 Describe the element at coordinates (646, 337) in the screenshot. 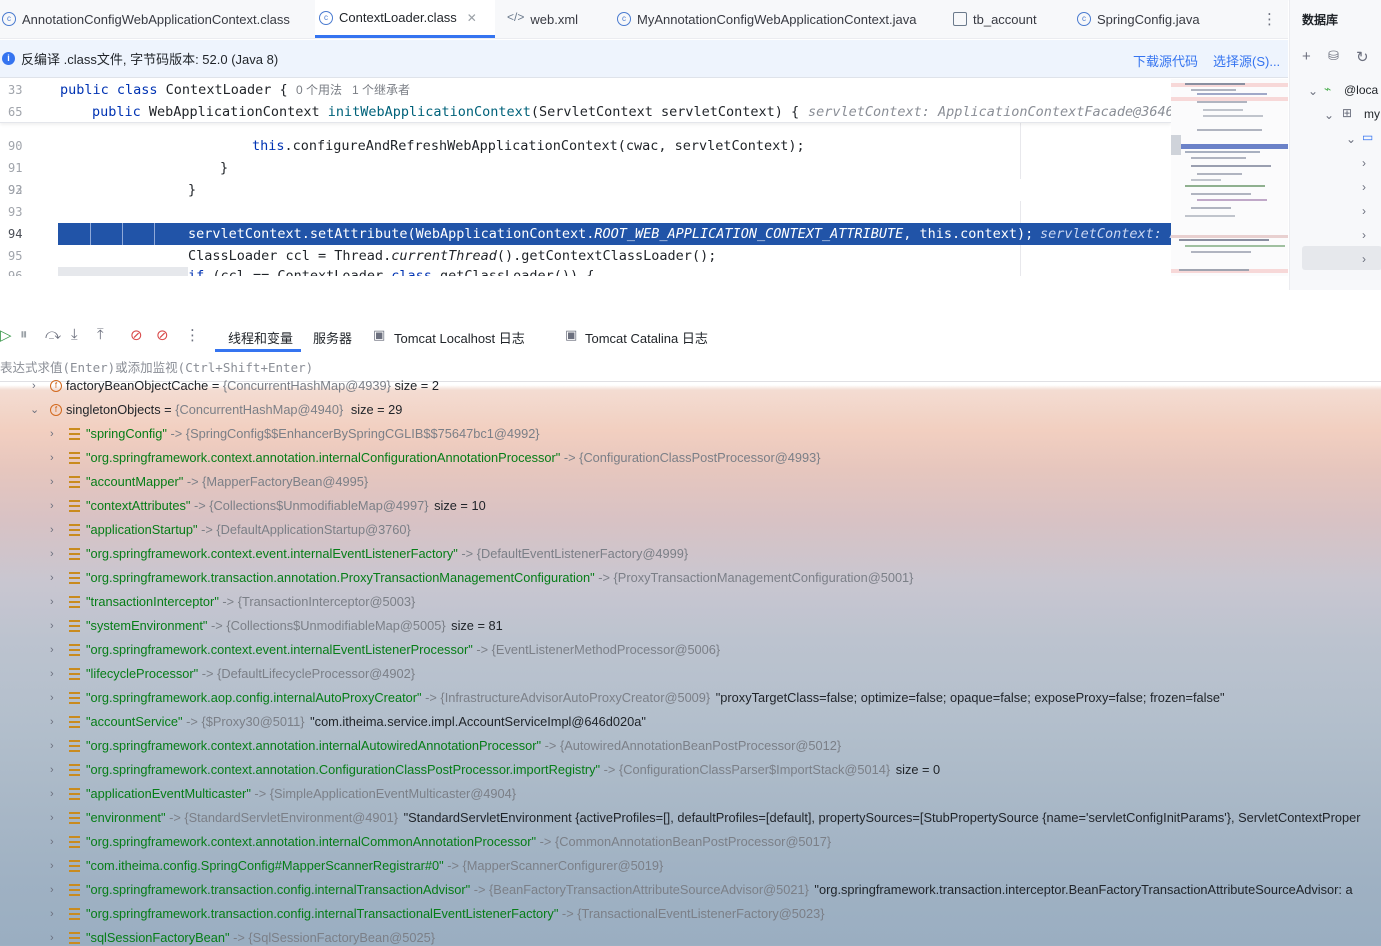

I see `tab-tomcat-catalina-log: Tomcat Catalina 日志` at that location.